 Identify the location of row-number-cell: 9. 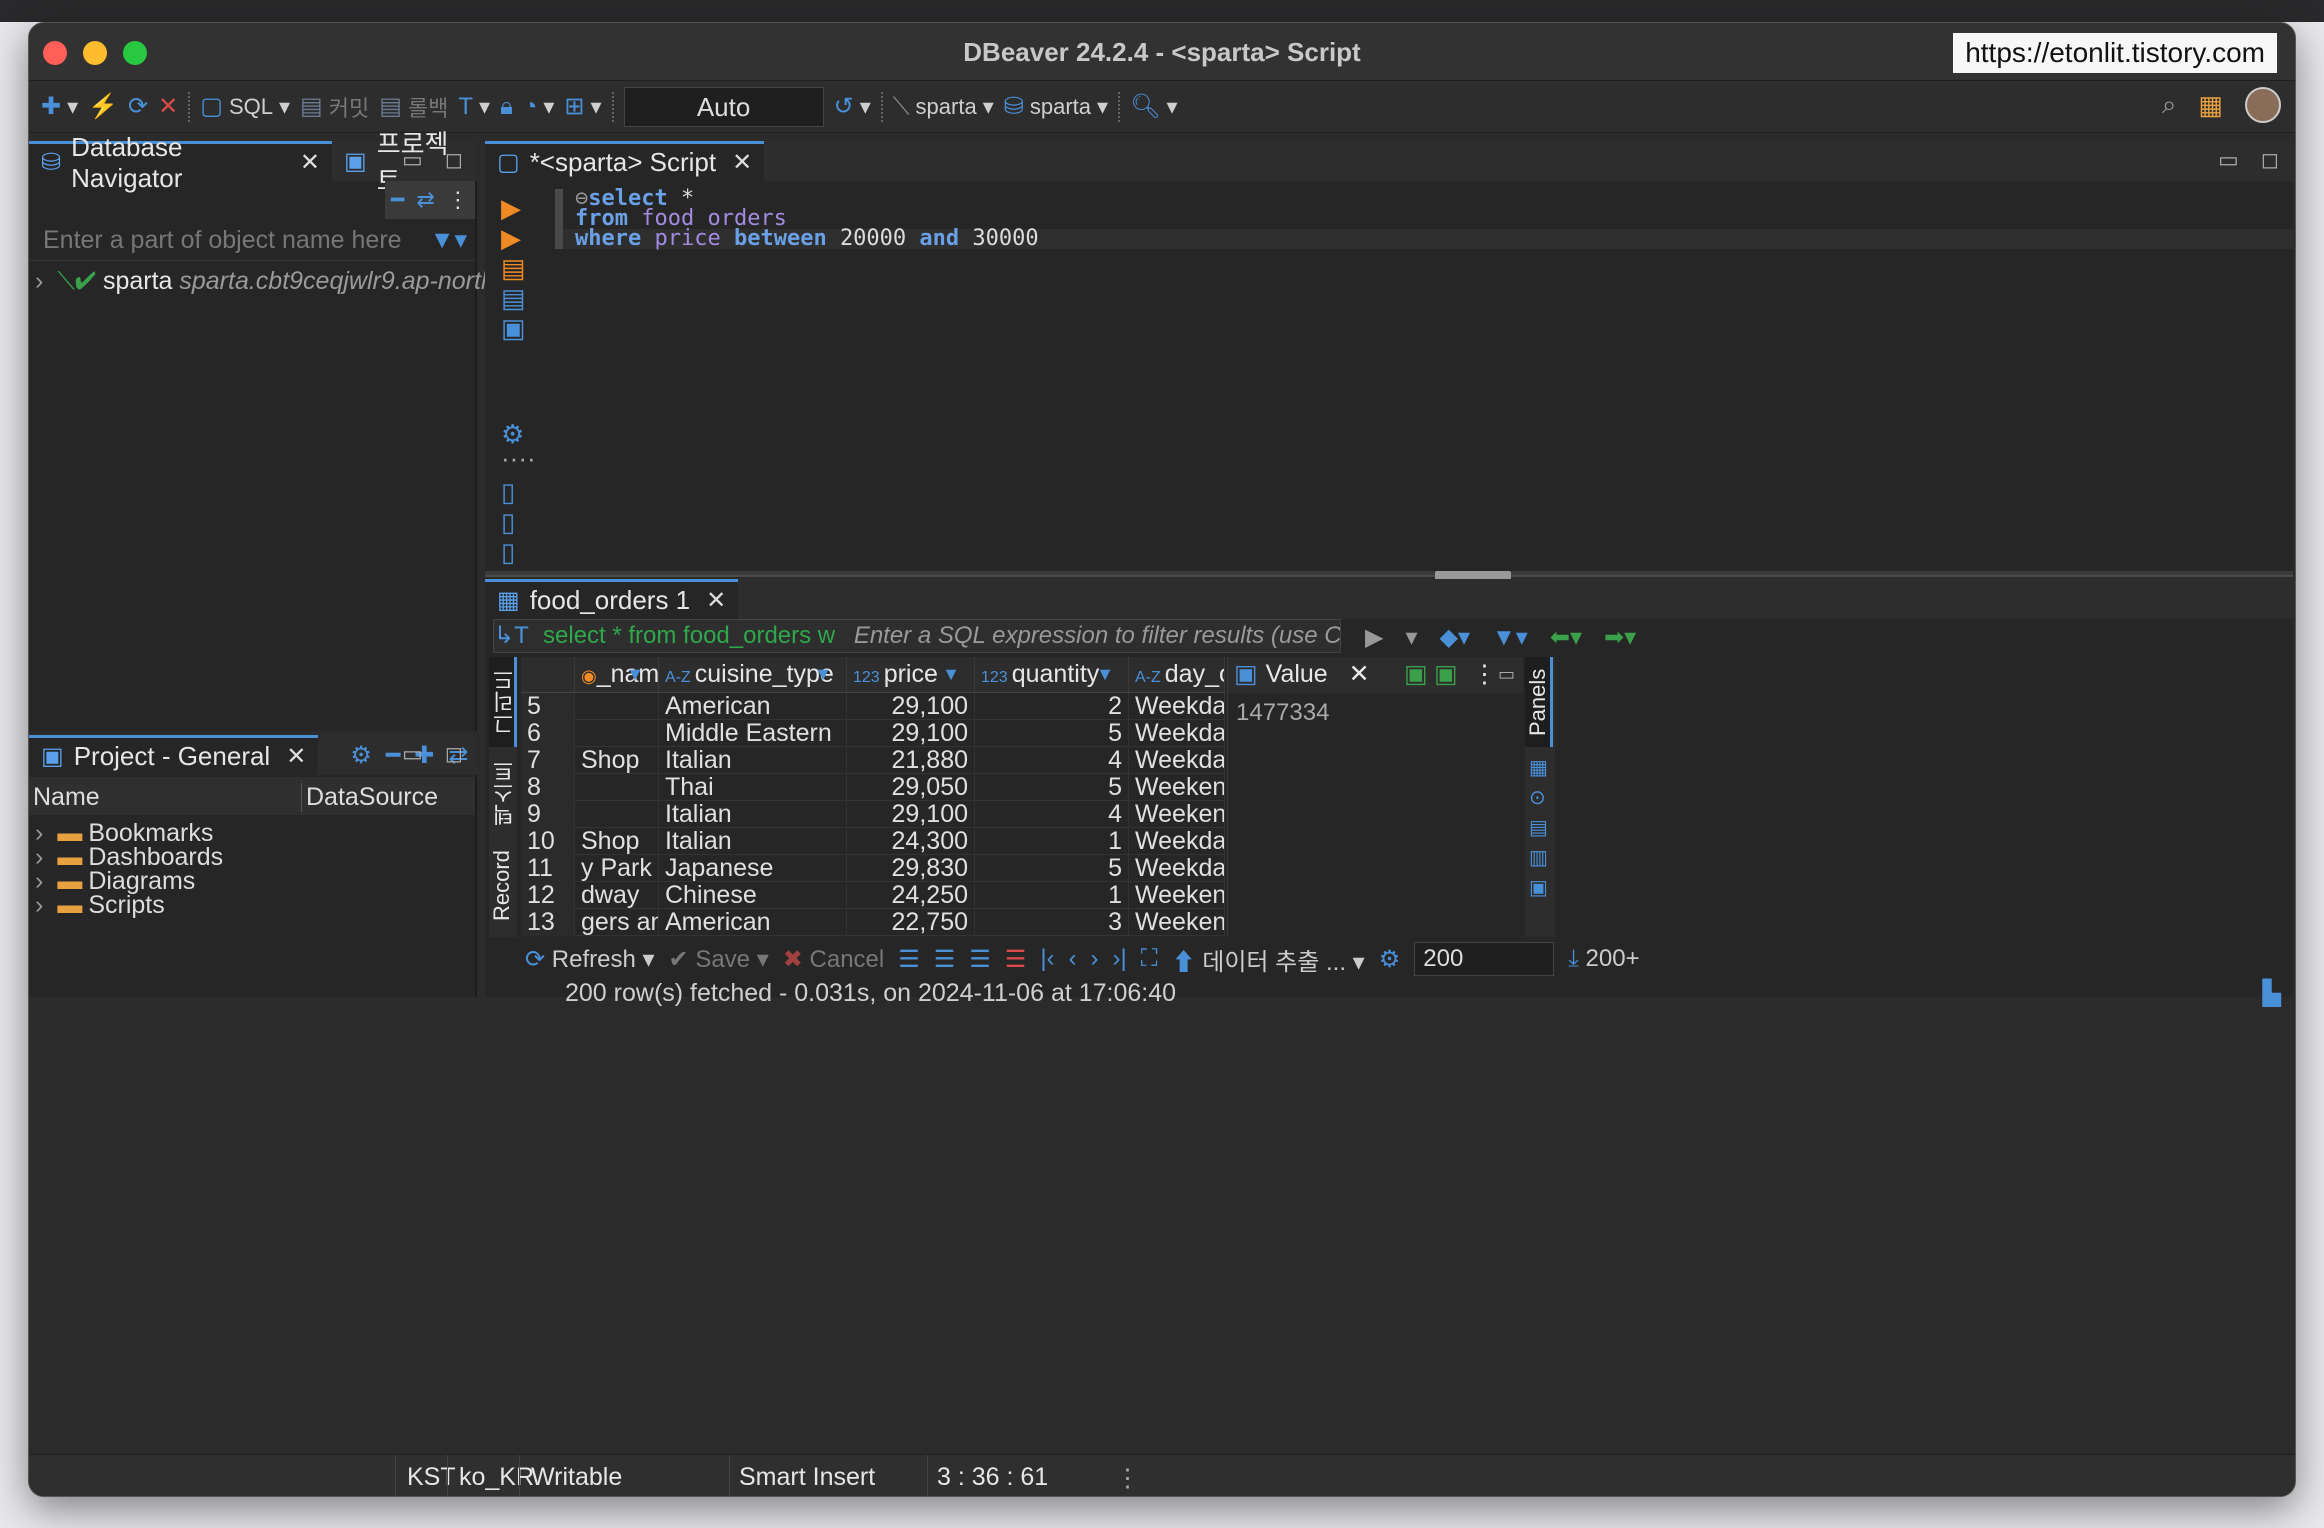
(548, 814).